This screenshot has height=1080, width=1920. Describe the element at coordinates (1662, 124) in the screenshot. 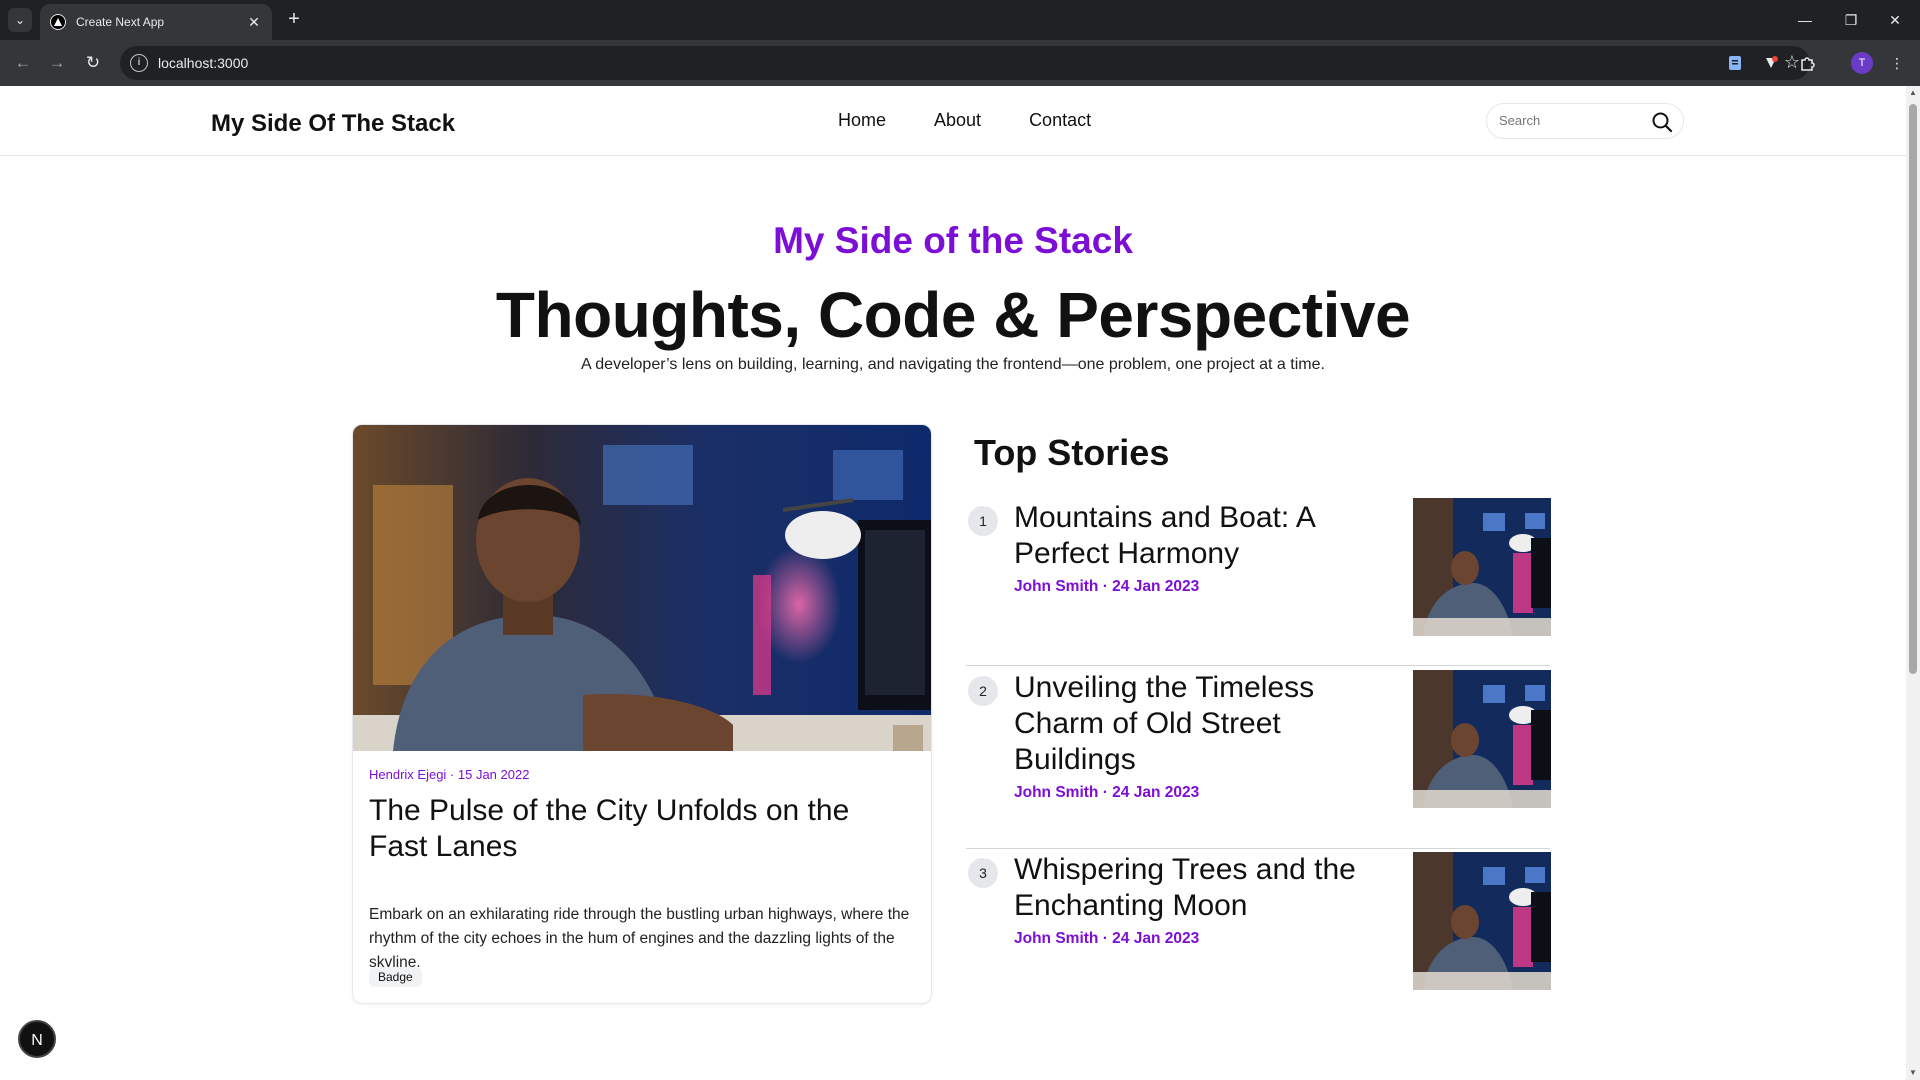

I see `search-icon` at that location.